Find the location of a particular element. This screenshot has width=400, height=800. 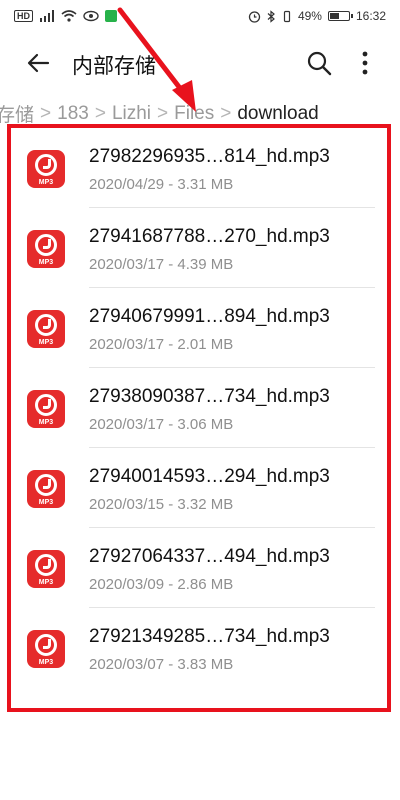

file-meta: 2020/04/29 - 3.31 MB is located at coordinates (161, 184).